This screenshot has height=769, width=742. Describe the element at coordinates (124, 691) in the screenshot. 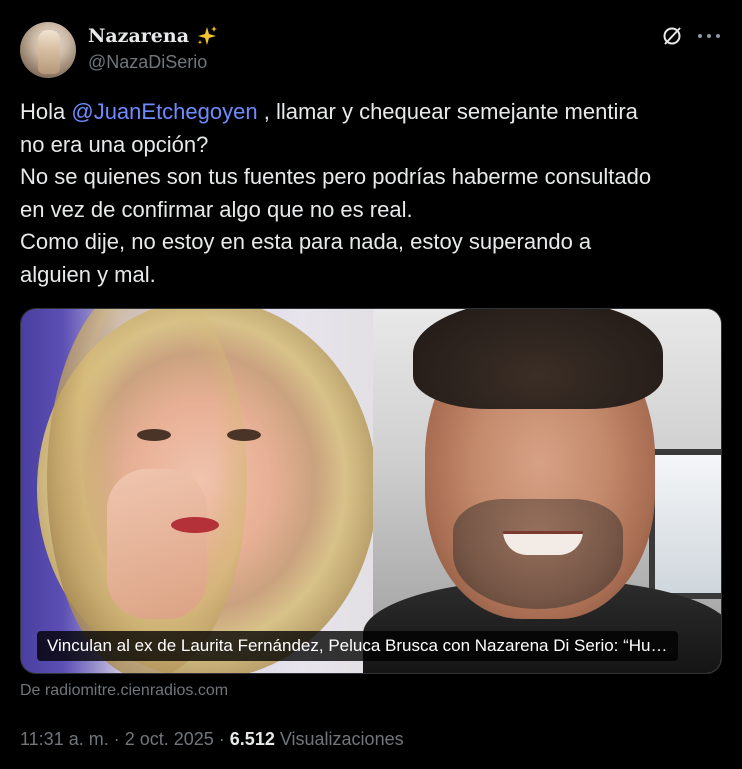

I see `card-source-link: De radiomitre.cienradios.com` at that location.